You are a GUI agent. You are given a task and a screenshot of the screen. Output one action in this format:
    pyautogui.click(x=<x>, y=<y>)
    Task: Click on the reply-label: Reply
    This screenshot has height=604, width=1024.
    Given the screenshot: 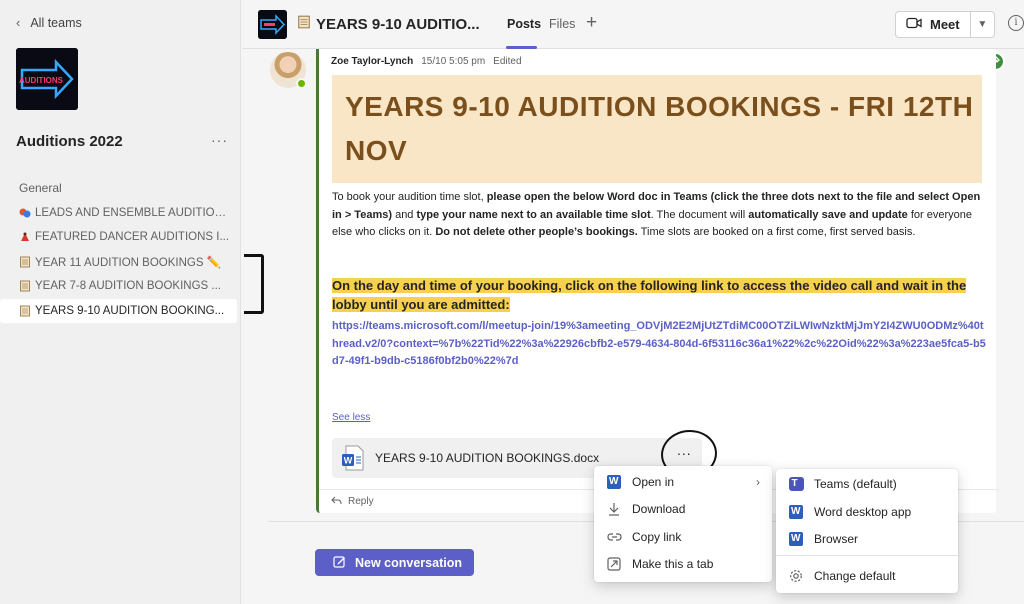 What is the action you would take?
    pyautogui.click(x=361, y=501)
    